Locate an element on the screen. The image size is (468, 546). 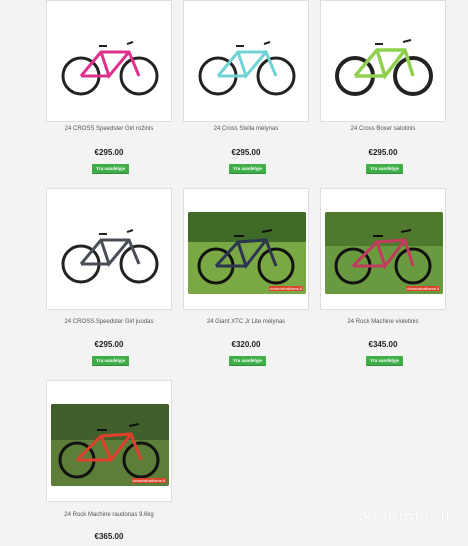
product-price: €345.00 is located at coordinates (383, 344).